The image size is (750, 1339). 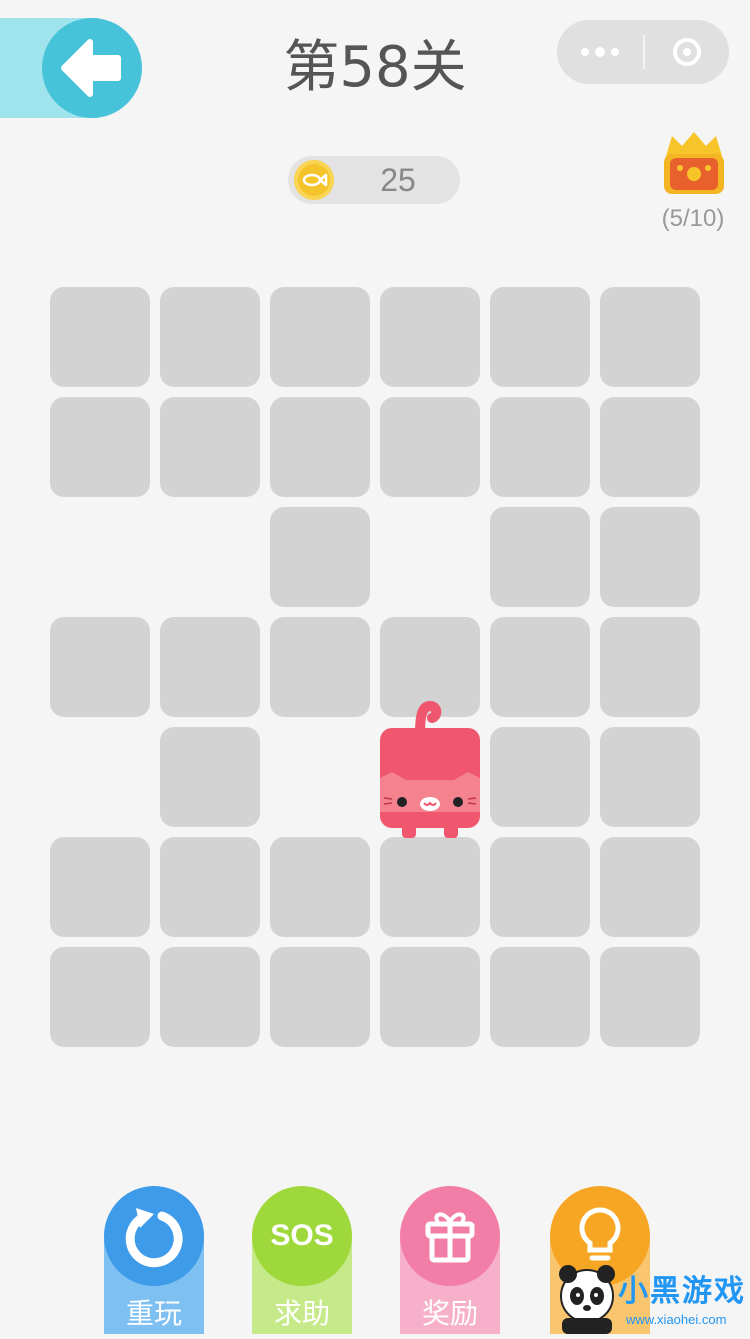 I want to click on lightbulb-icon, so click(x=600, y=1234).